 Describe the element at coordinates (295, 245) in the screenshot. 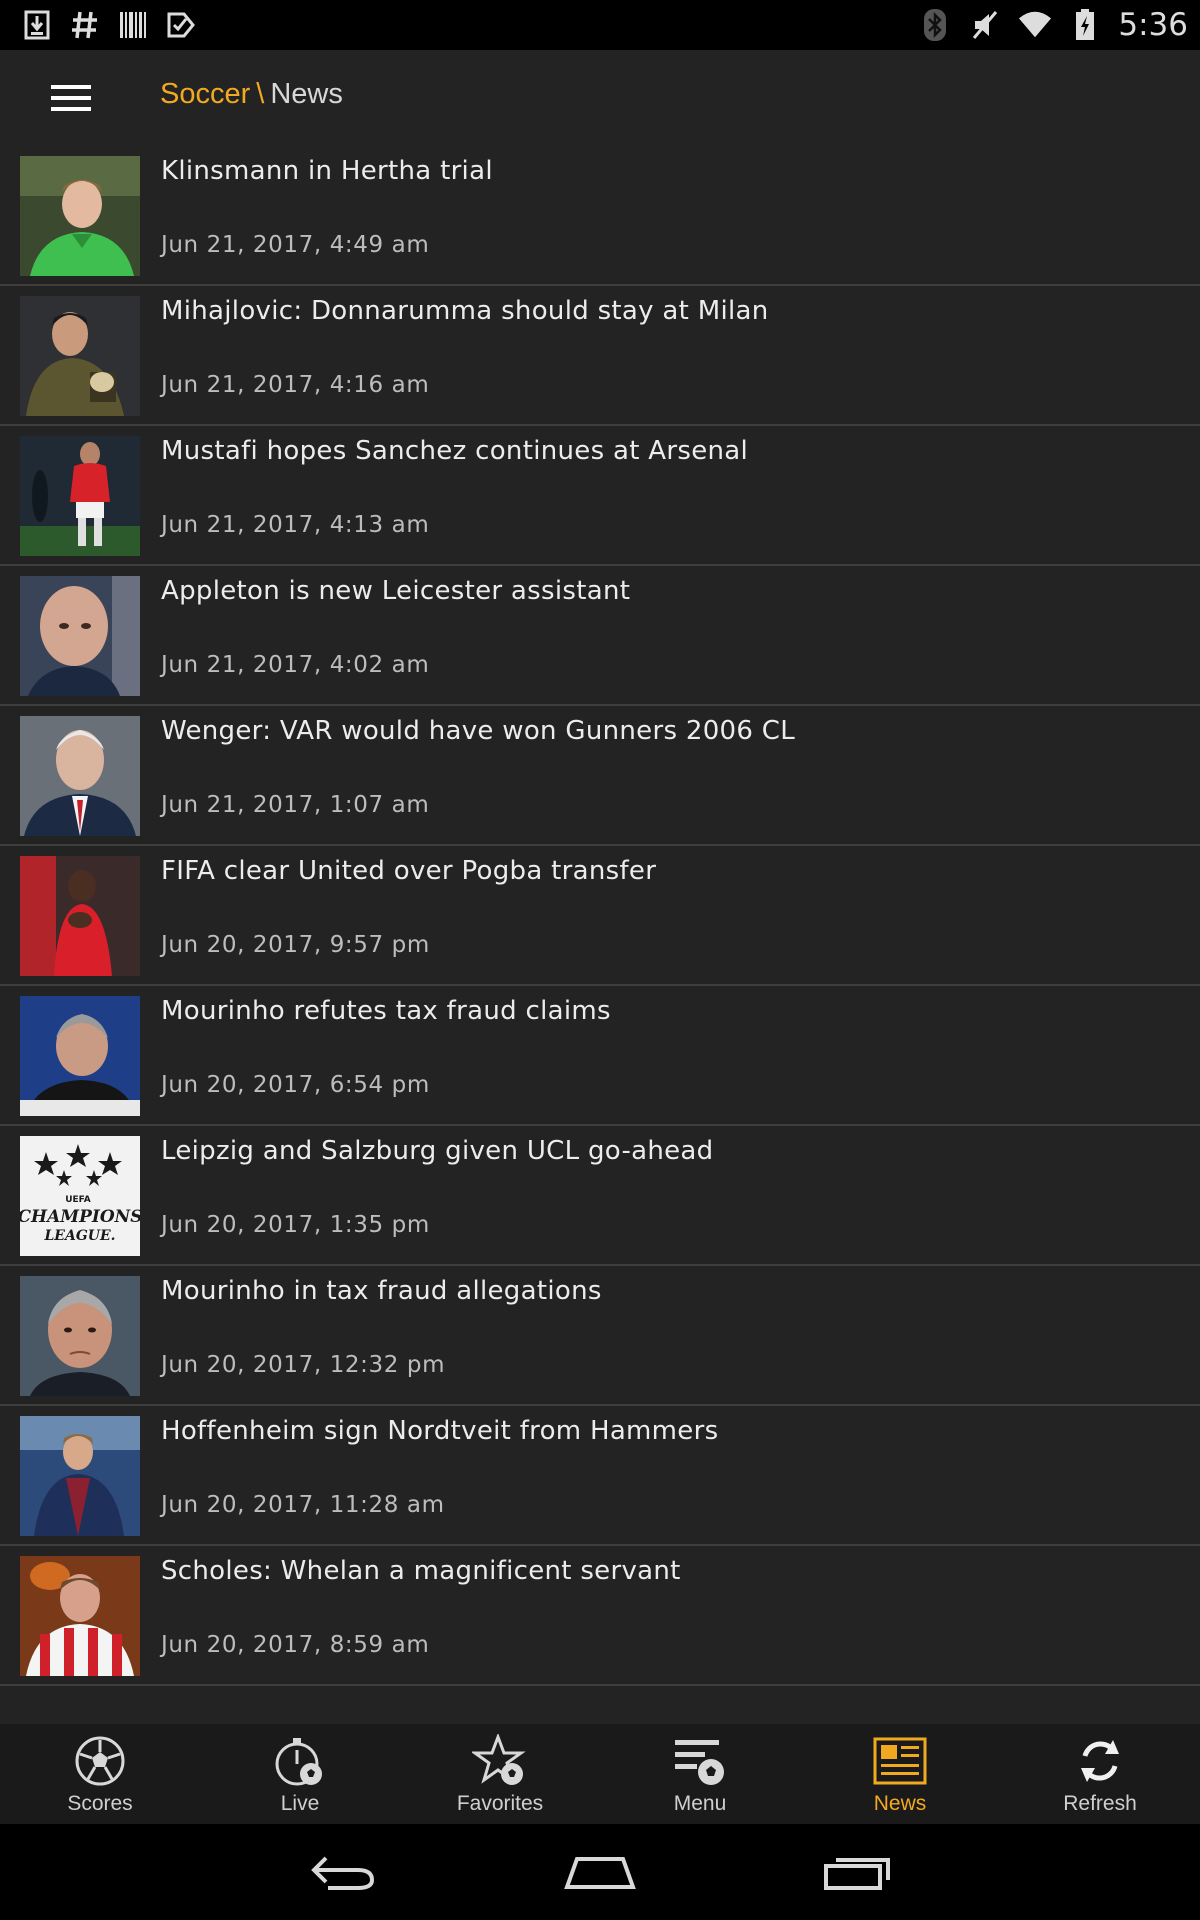

I see `news-timestamp: Jun 21, 2017, 4:49 am` at that location.